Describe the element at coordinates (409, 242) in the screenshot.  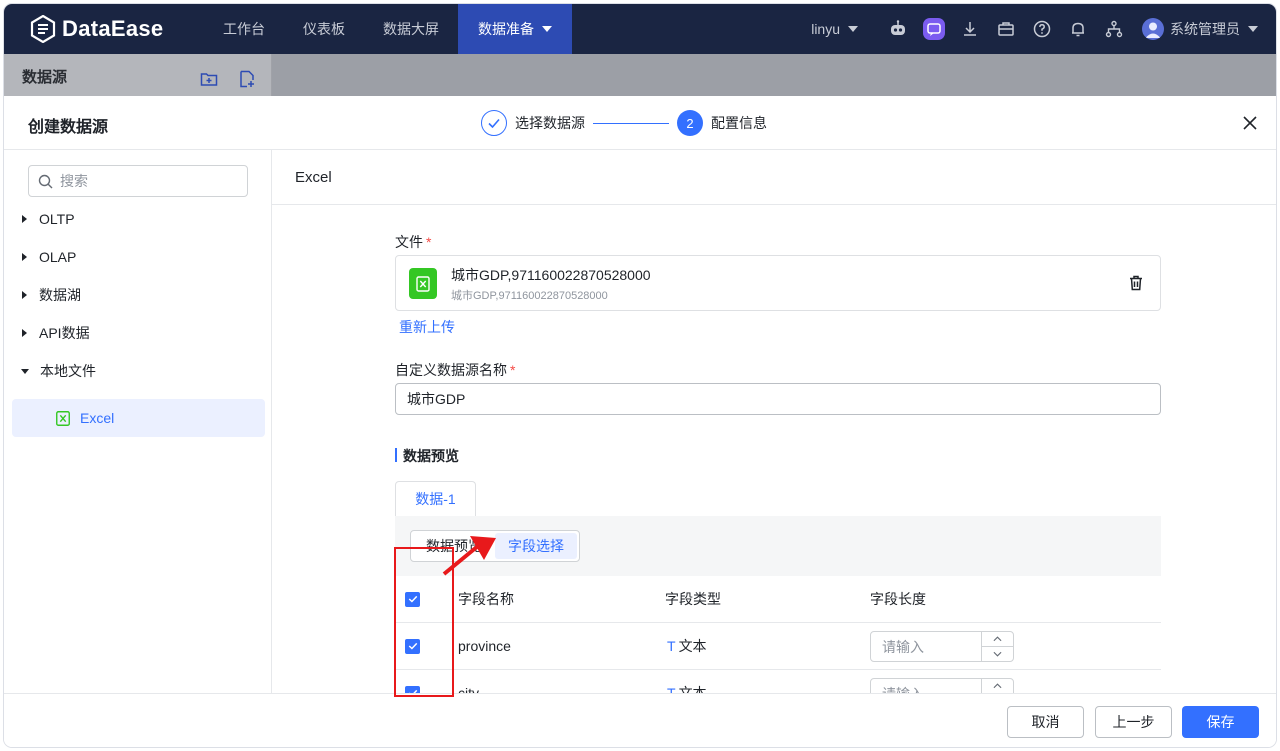
I see `file-label-text: 文件` at that location.